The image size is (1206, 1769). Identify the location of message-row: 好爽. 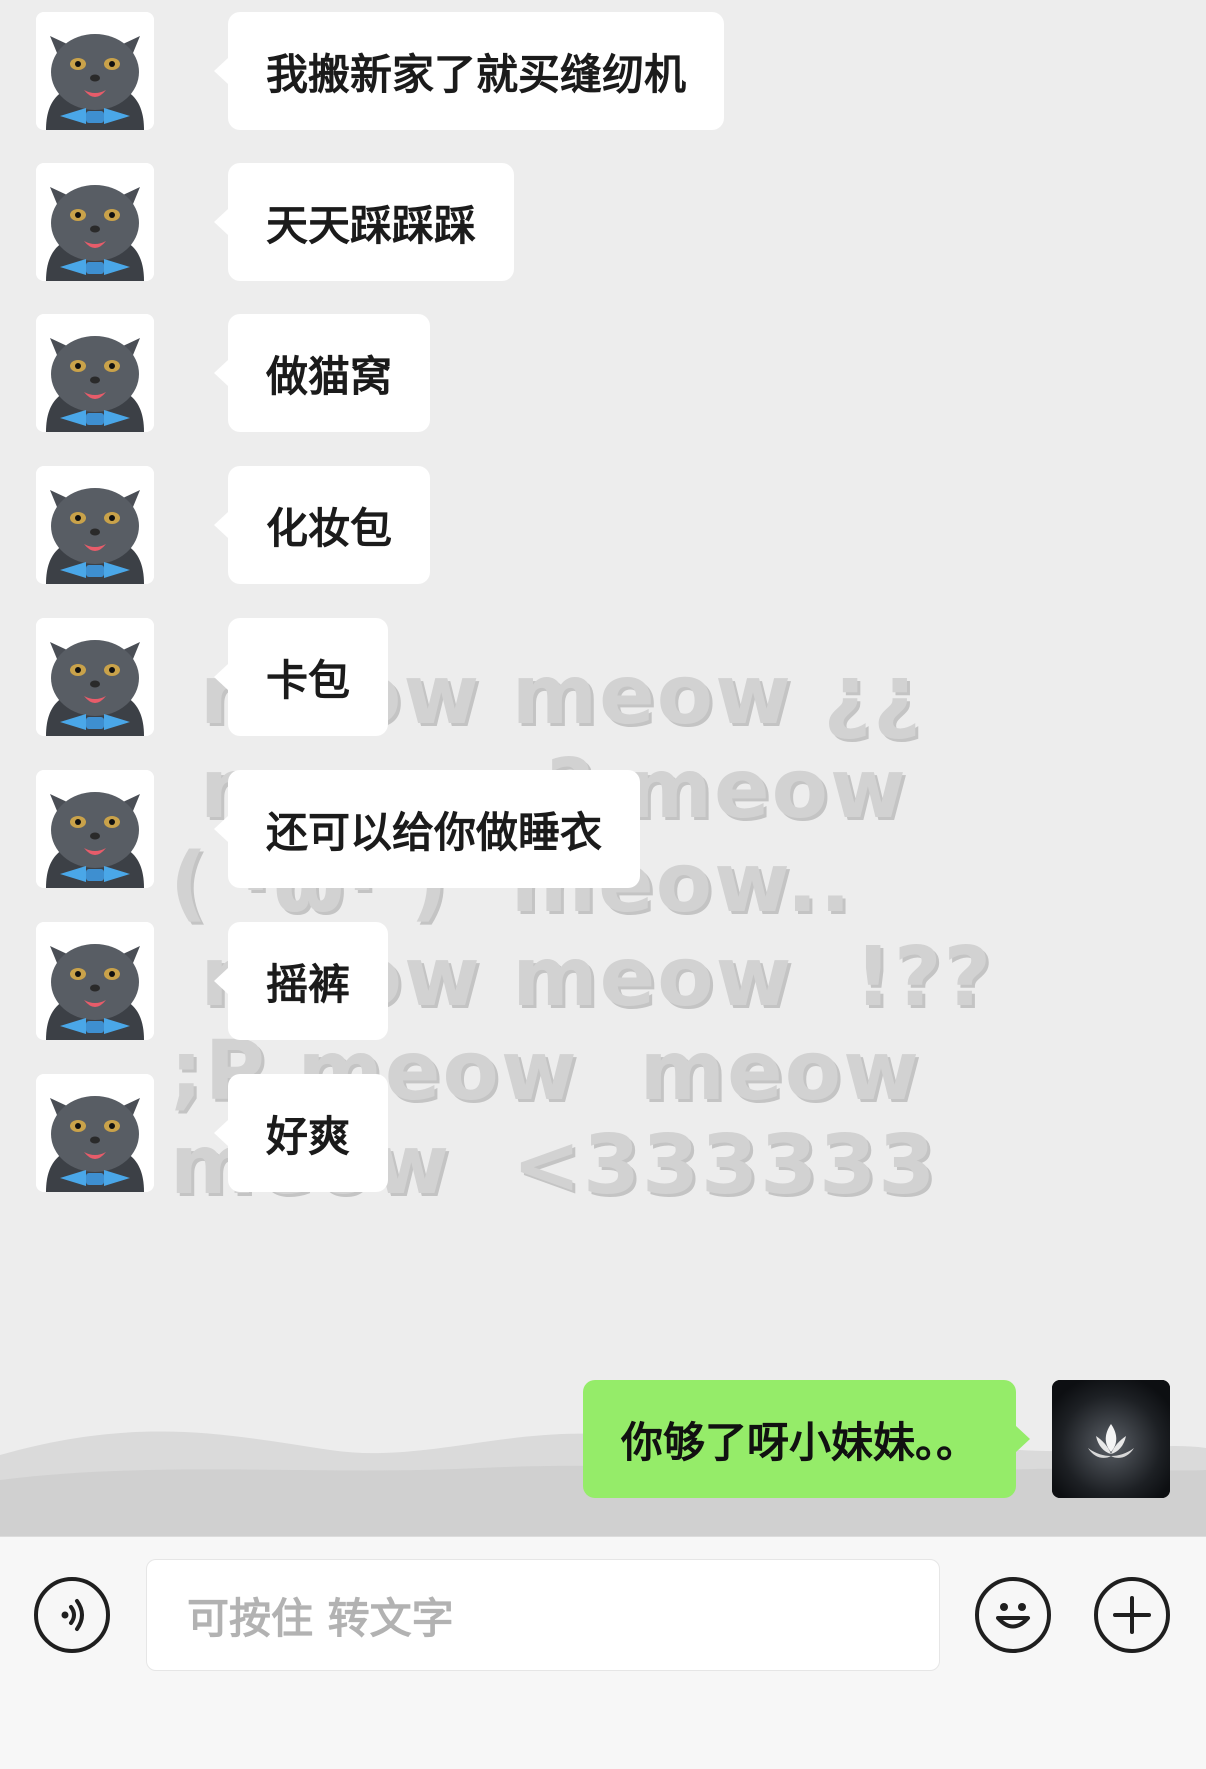
(212, 1133).